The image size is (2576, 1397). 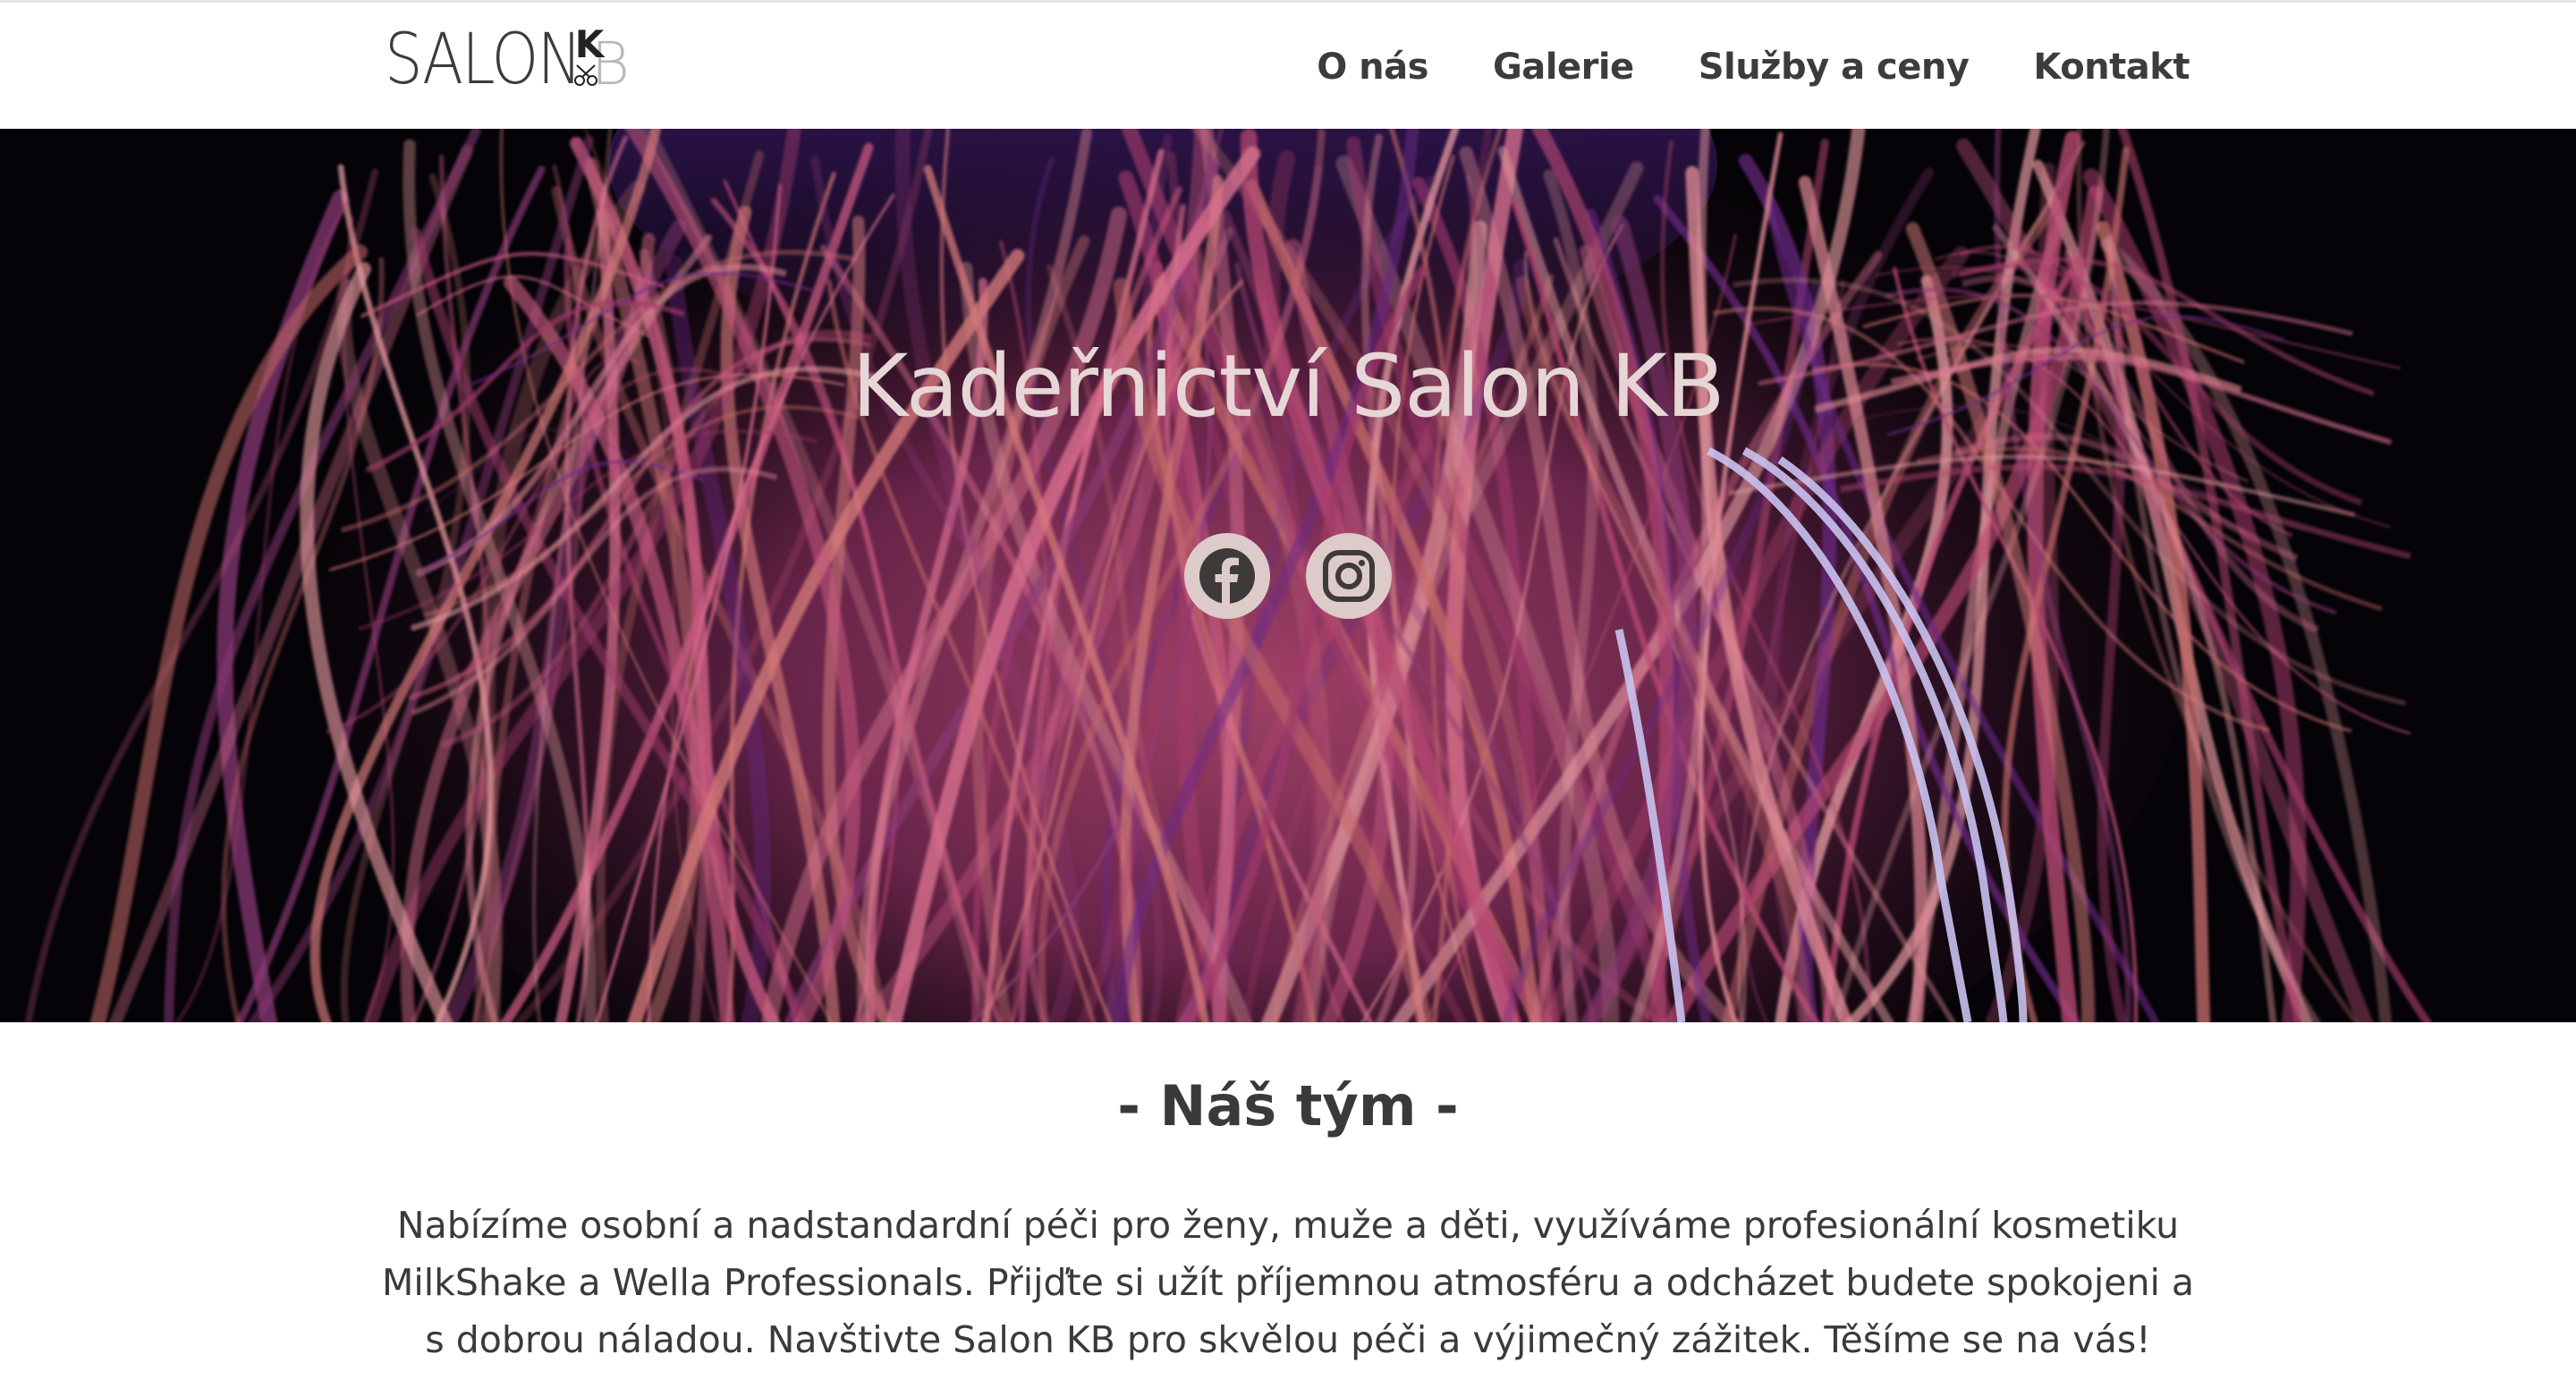 I want to click on social-links, so click(x=1288, y=576).